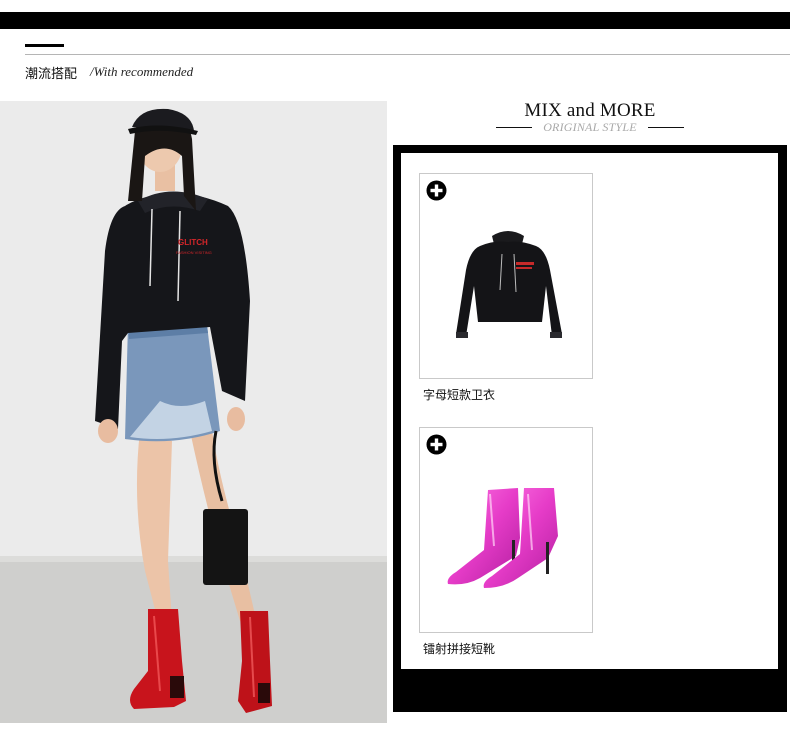 The width and height of the screenshot is (790, 739). Describe the element at coordinates (193, 242) in the screenshot. I see `hoodie-print-text: GLITCH` at that location.